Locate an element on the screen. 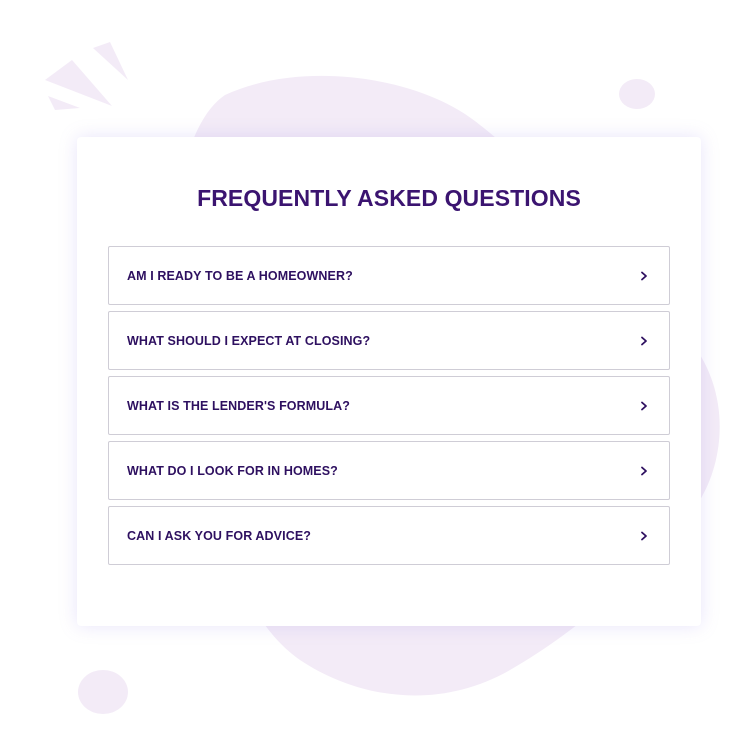 Image resolution: width=750 pixels, height=750 pixels. faq-question: CAN I ASK YOU FOR ADVICE? is located at coordinates (219, 535).